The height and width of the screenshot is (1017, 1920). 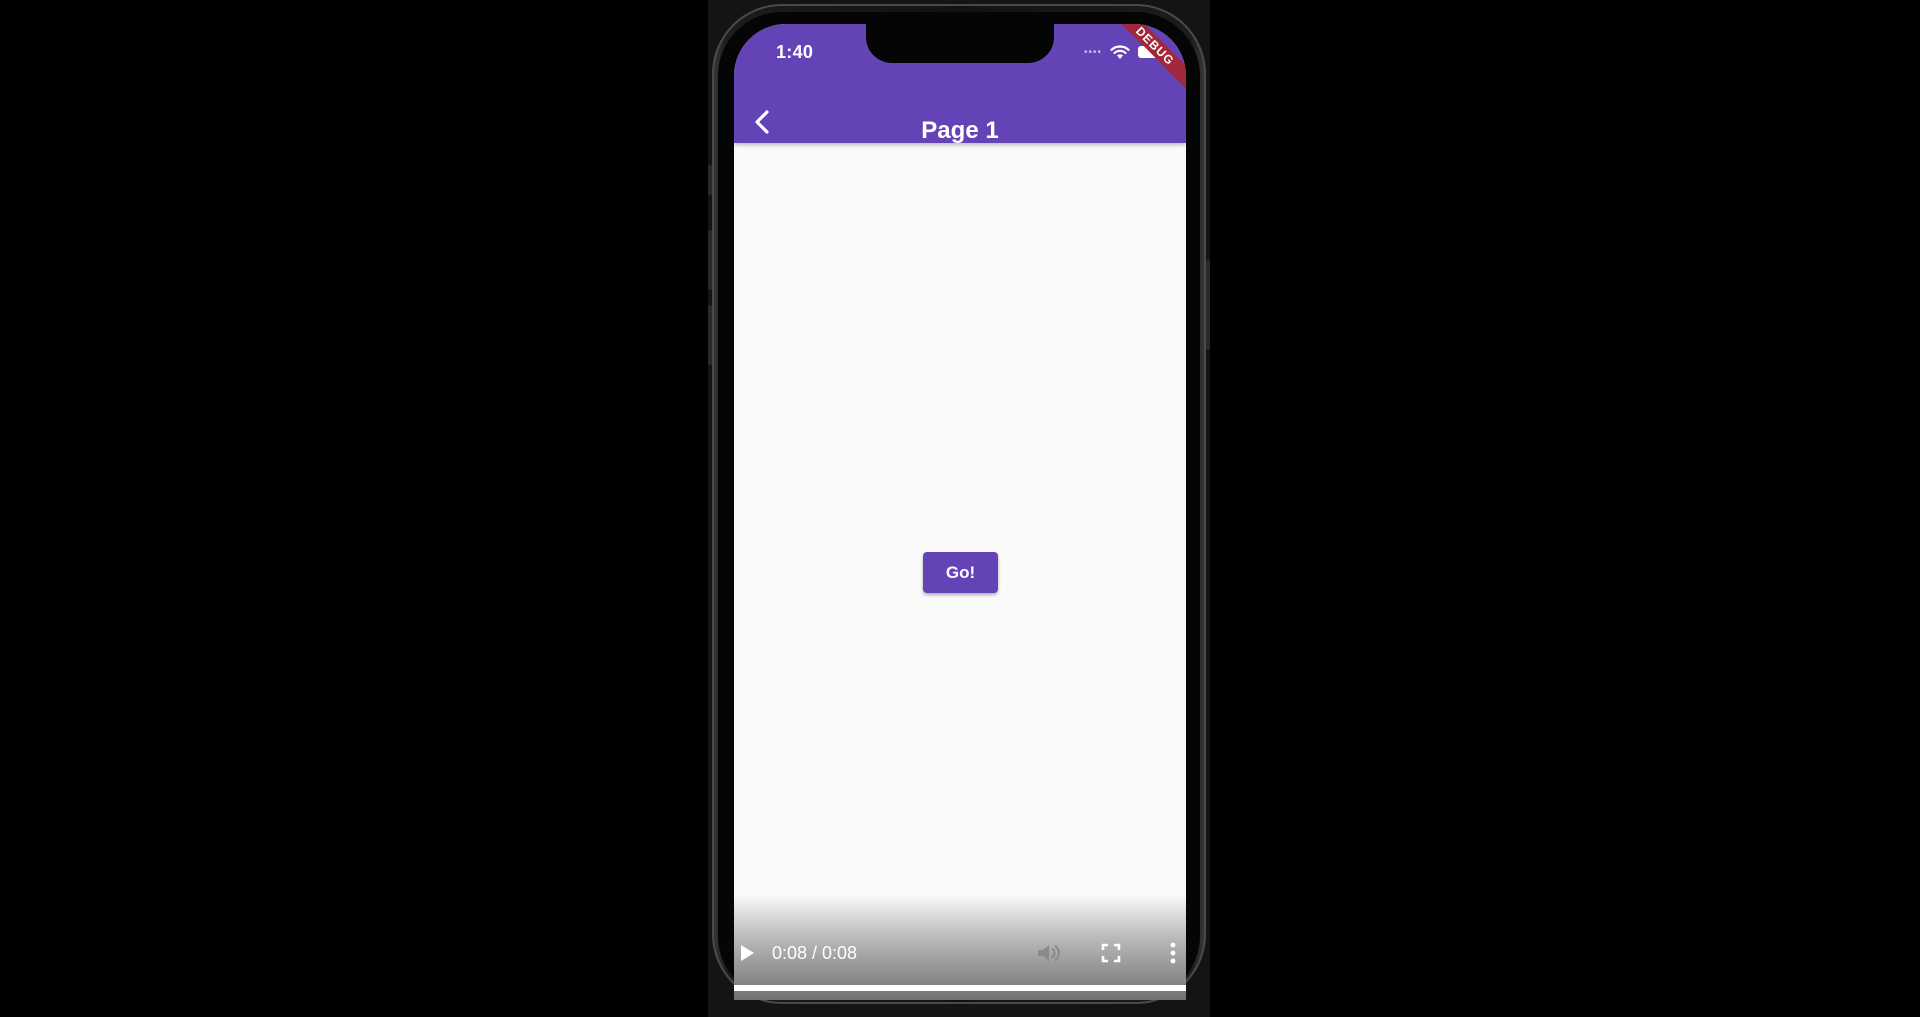 What do you see at coordinates (1120, 52) in the screenshot?
I see `wifi-icon` at bounding box center [1120, 52].